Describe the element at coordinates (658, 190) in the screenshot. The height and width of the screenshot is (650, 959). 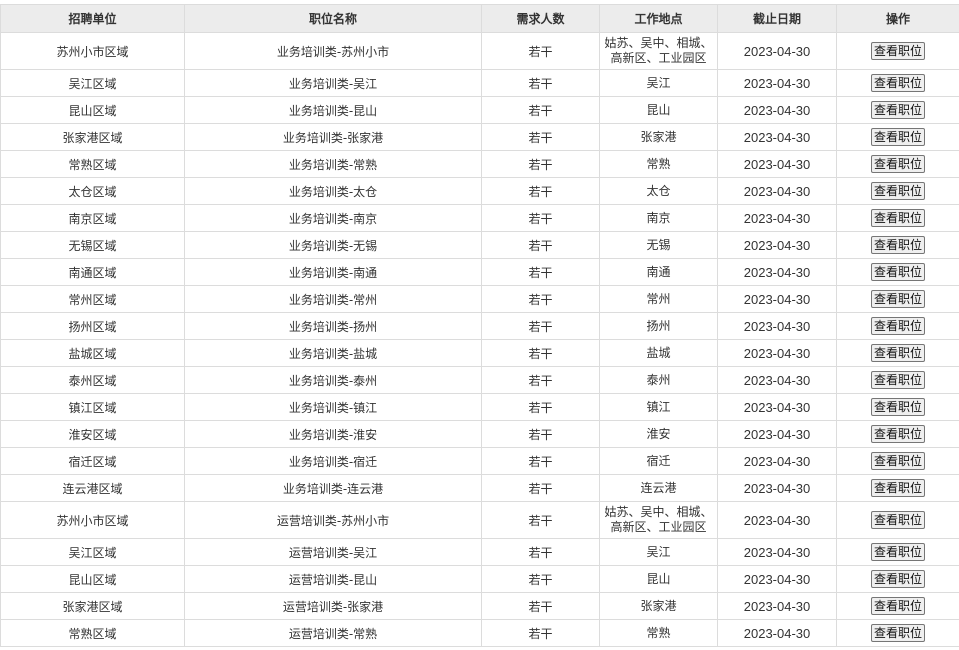
I see `location-line-1: 太仓` at that location.